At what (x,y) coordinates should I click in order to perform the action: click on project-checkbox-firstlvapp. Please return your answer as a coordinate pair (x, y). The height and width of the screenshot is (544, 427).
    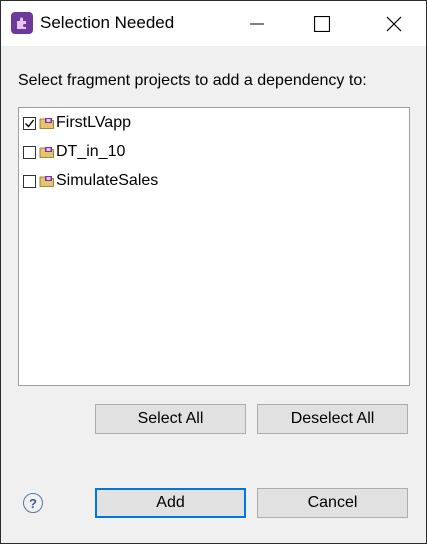
    Looking at the image, I should click on (29, 123).